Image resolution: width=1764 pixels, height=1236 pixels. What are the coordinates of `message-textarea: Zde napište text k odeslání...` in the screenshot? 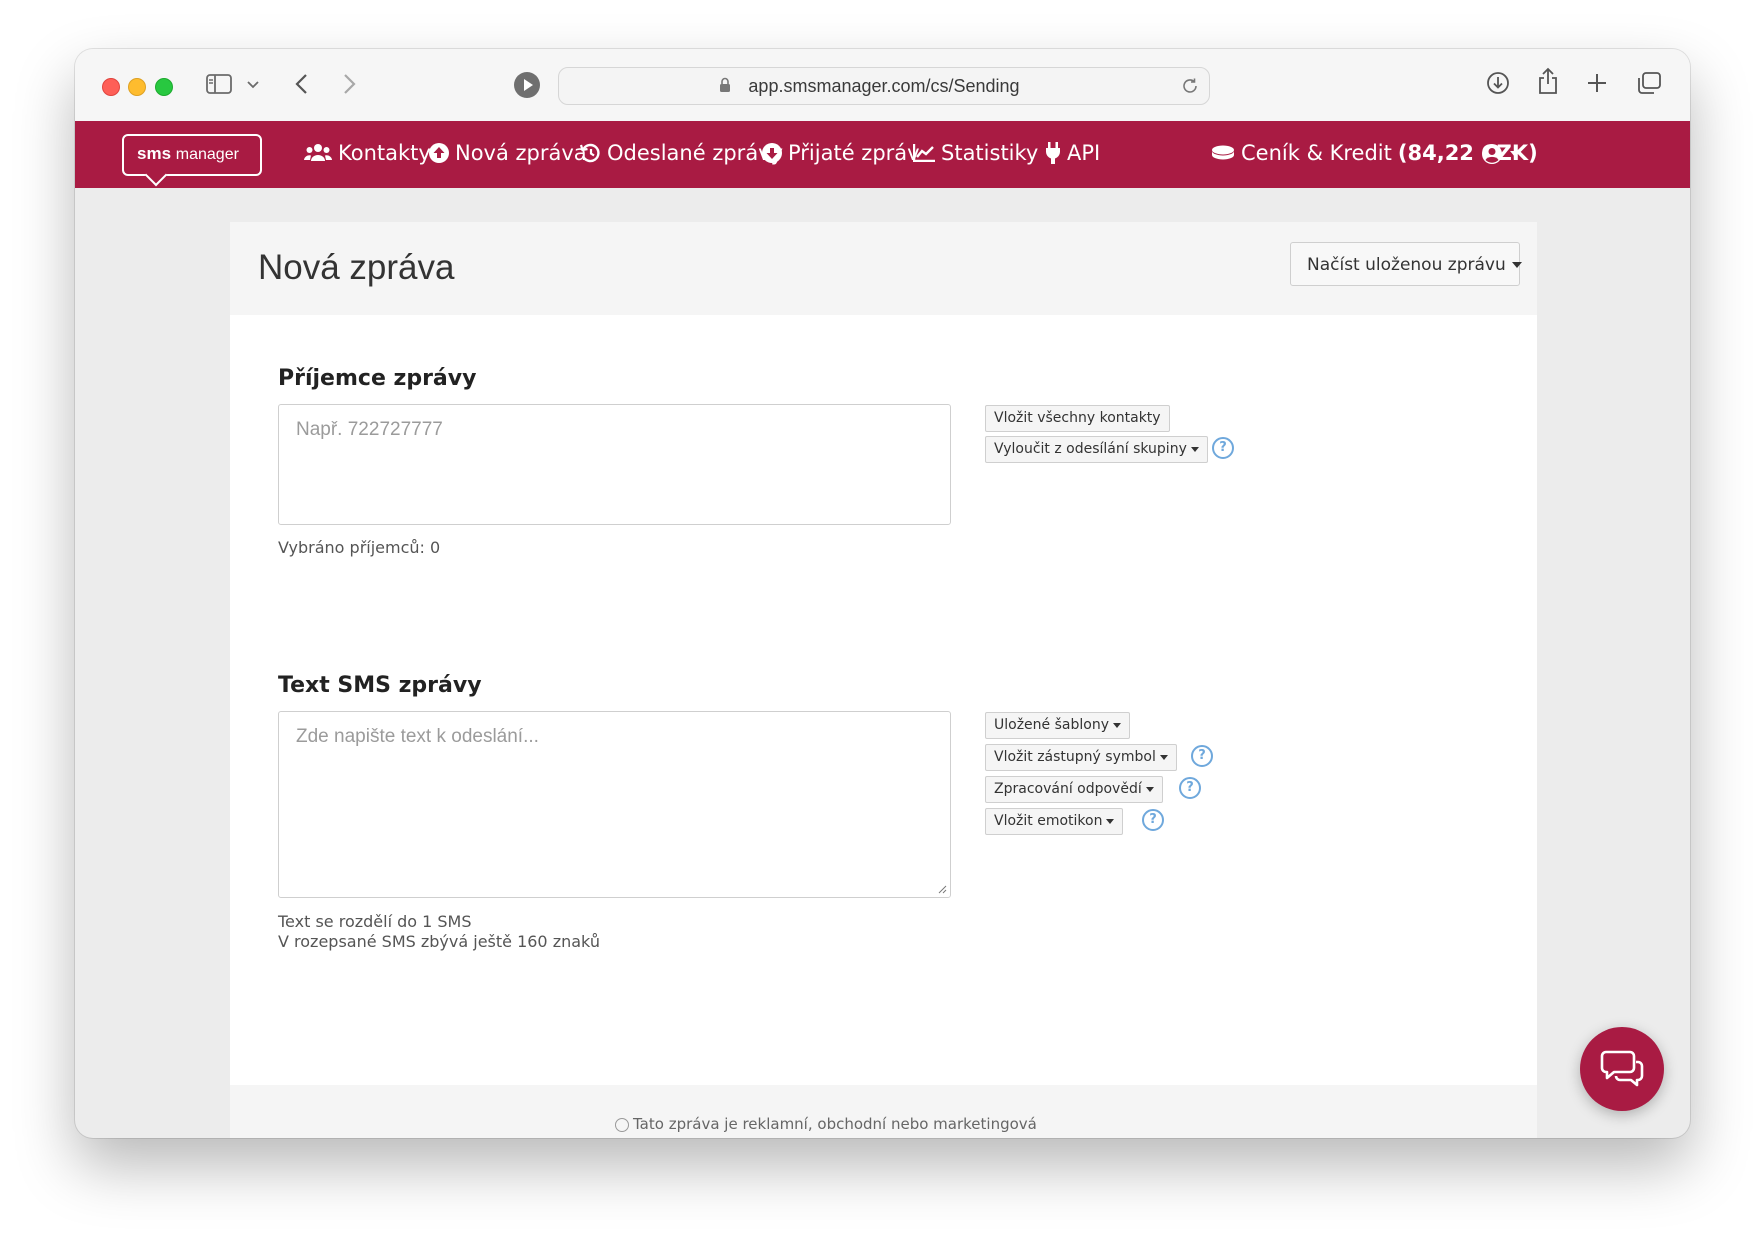 It's located at (614, 804).